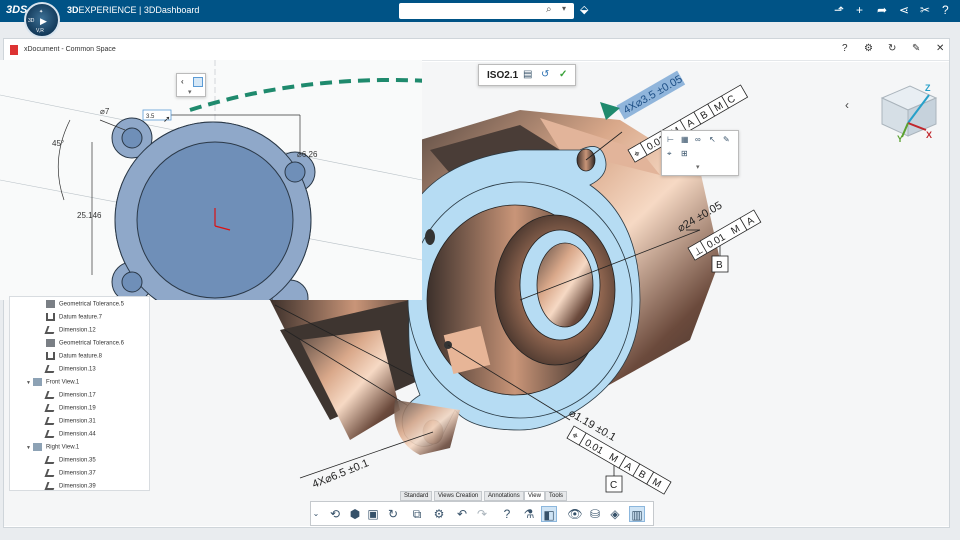 This screenshot has width=960, height=540. What do you see at coordinates (307, 154) in the screenshot?
I see `dia626-dimension: ⌀6.26` at bounding box center [307, 154].